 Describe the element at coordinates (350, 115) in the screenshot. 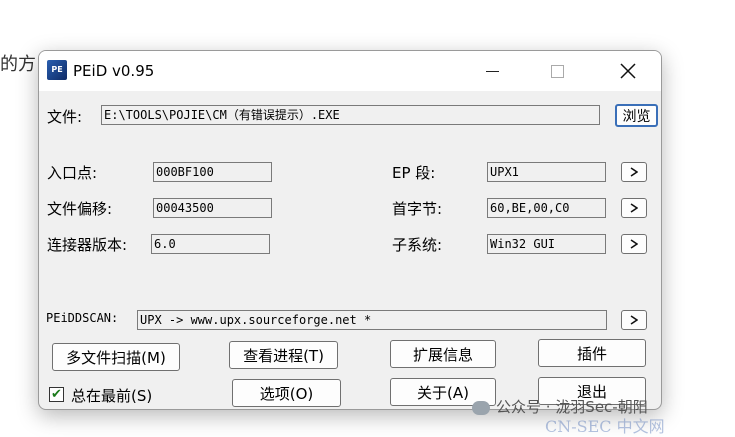

I see `file-path-field: E:\TOOLS\POJIE\CM（有错误提示）.EXE` at that location.